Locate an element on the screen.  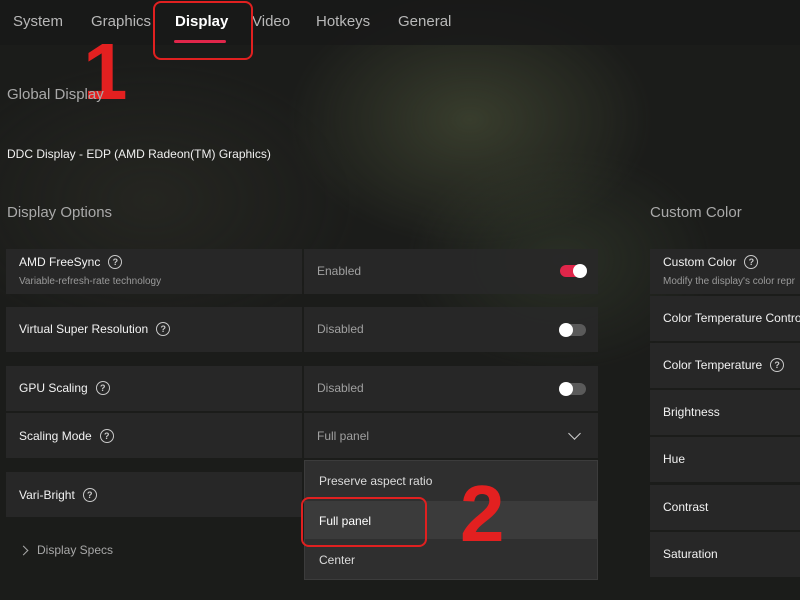
scaling-mode-value: Full panel is located at coordinates (343, 436).